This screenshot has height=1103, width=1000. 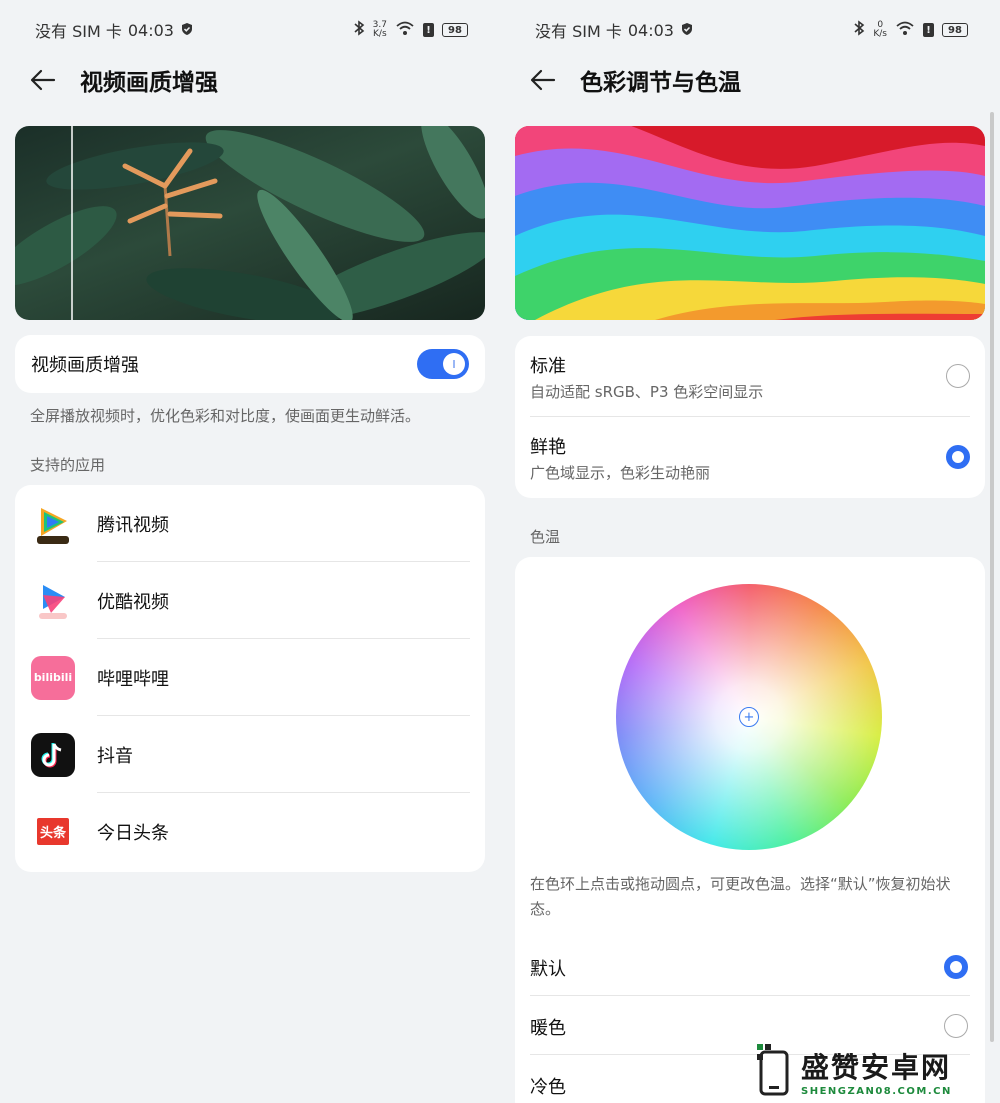 I want to click on rainbow-illustration, so click(x=750, y=223).